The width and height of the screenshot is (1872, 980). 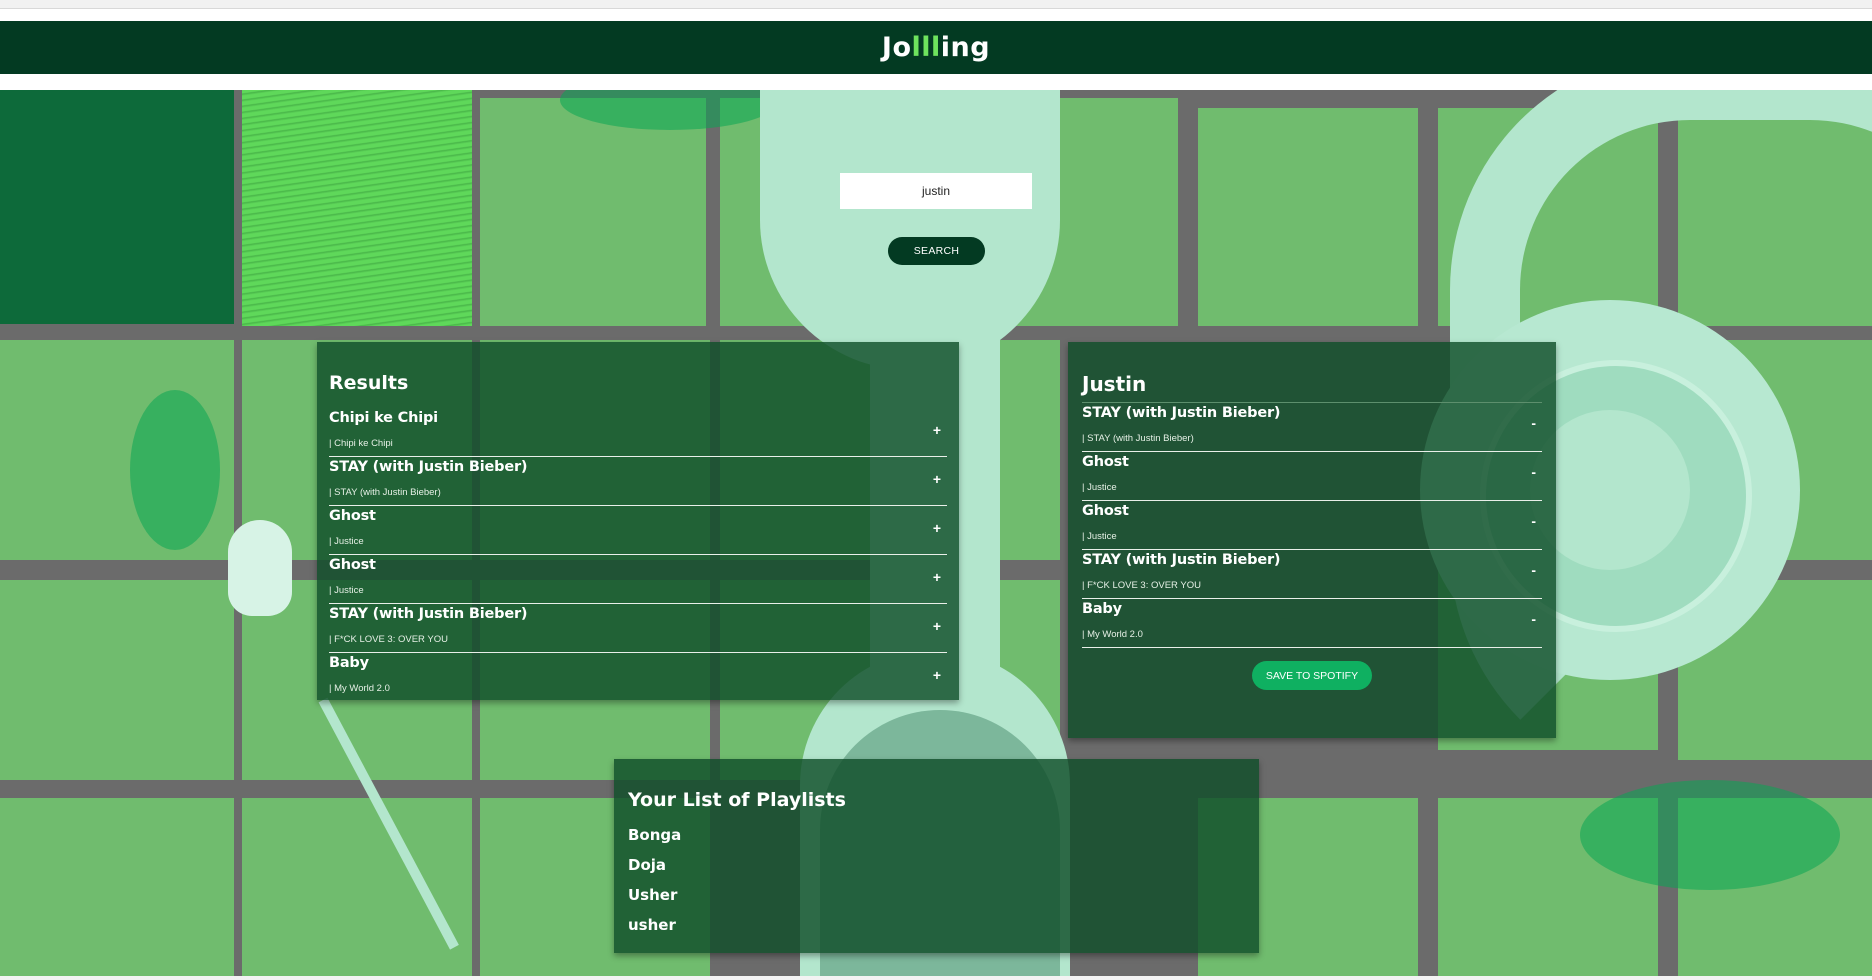 What do you see at coordinates (936, 900) in the screenshot?
I see `playlist-list-item: Usher` at bounding box center [936, 900].